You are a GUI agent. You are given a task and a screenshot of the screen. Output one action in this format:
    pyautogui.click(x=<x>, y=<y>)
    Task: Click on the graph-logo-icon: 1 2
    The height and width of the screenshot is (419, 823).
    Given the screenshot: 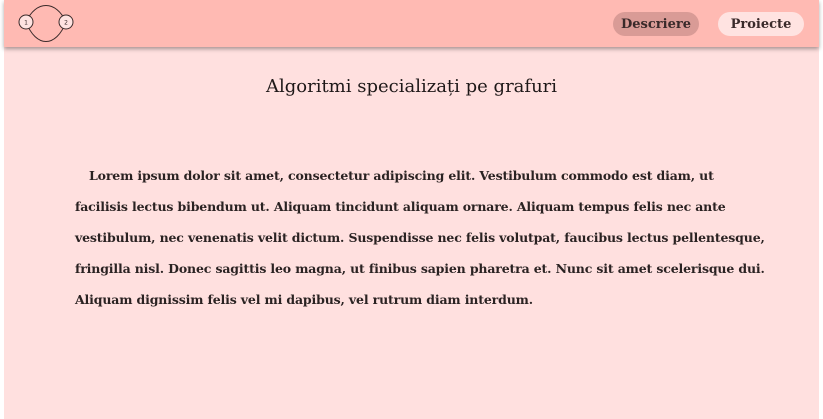 What is the action you would take?
    pyautogui.click(x=46, y=24)
    